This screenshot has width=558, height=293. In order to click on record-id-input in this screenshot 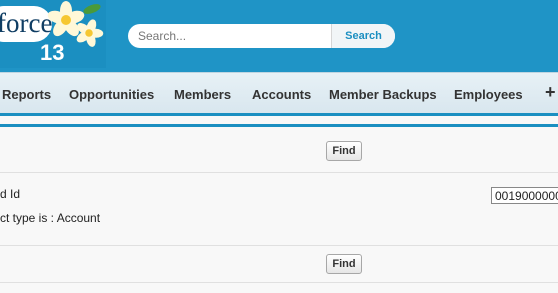, I will do `click(524, 195)`.